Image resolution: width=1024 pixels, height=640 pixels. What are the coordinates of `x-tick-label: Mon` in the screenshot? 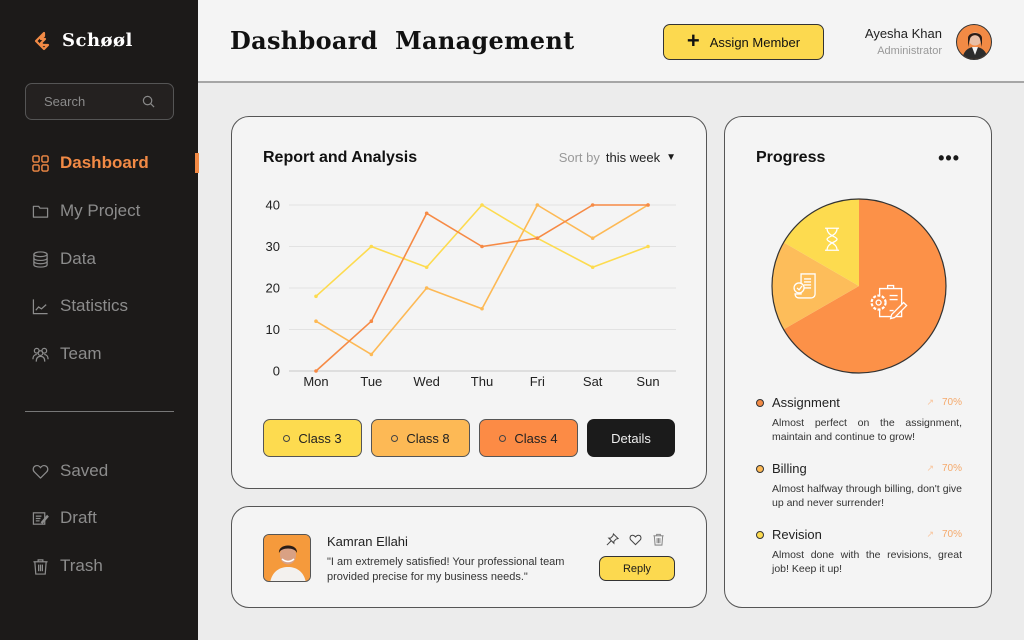 It's located at (315, 381).